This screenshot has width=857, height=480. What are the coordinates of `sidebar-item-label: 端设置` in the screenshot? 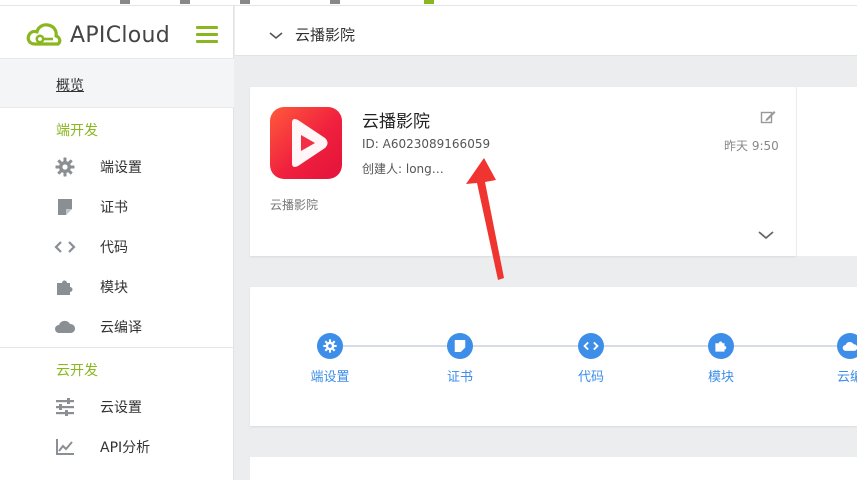 It's located at (121, 168).